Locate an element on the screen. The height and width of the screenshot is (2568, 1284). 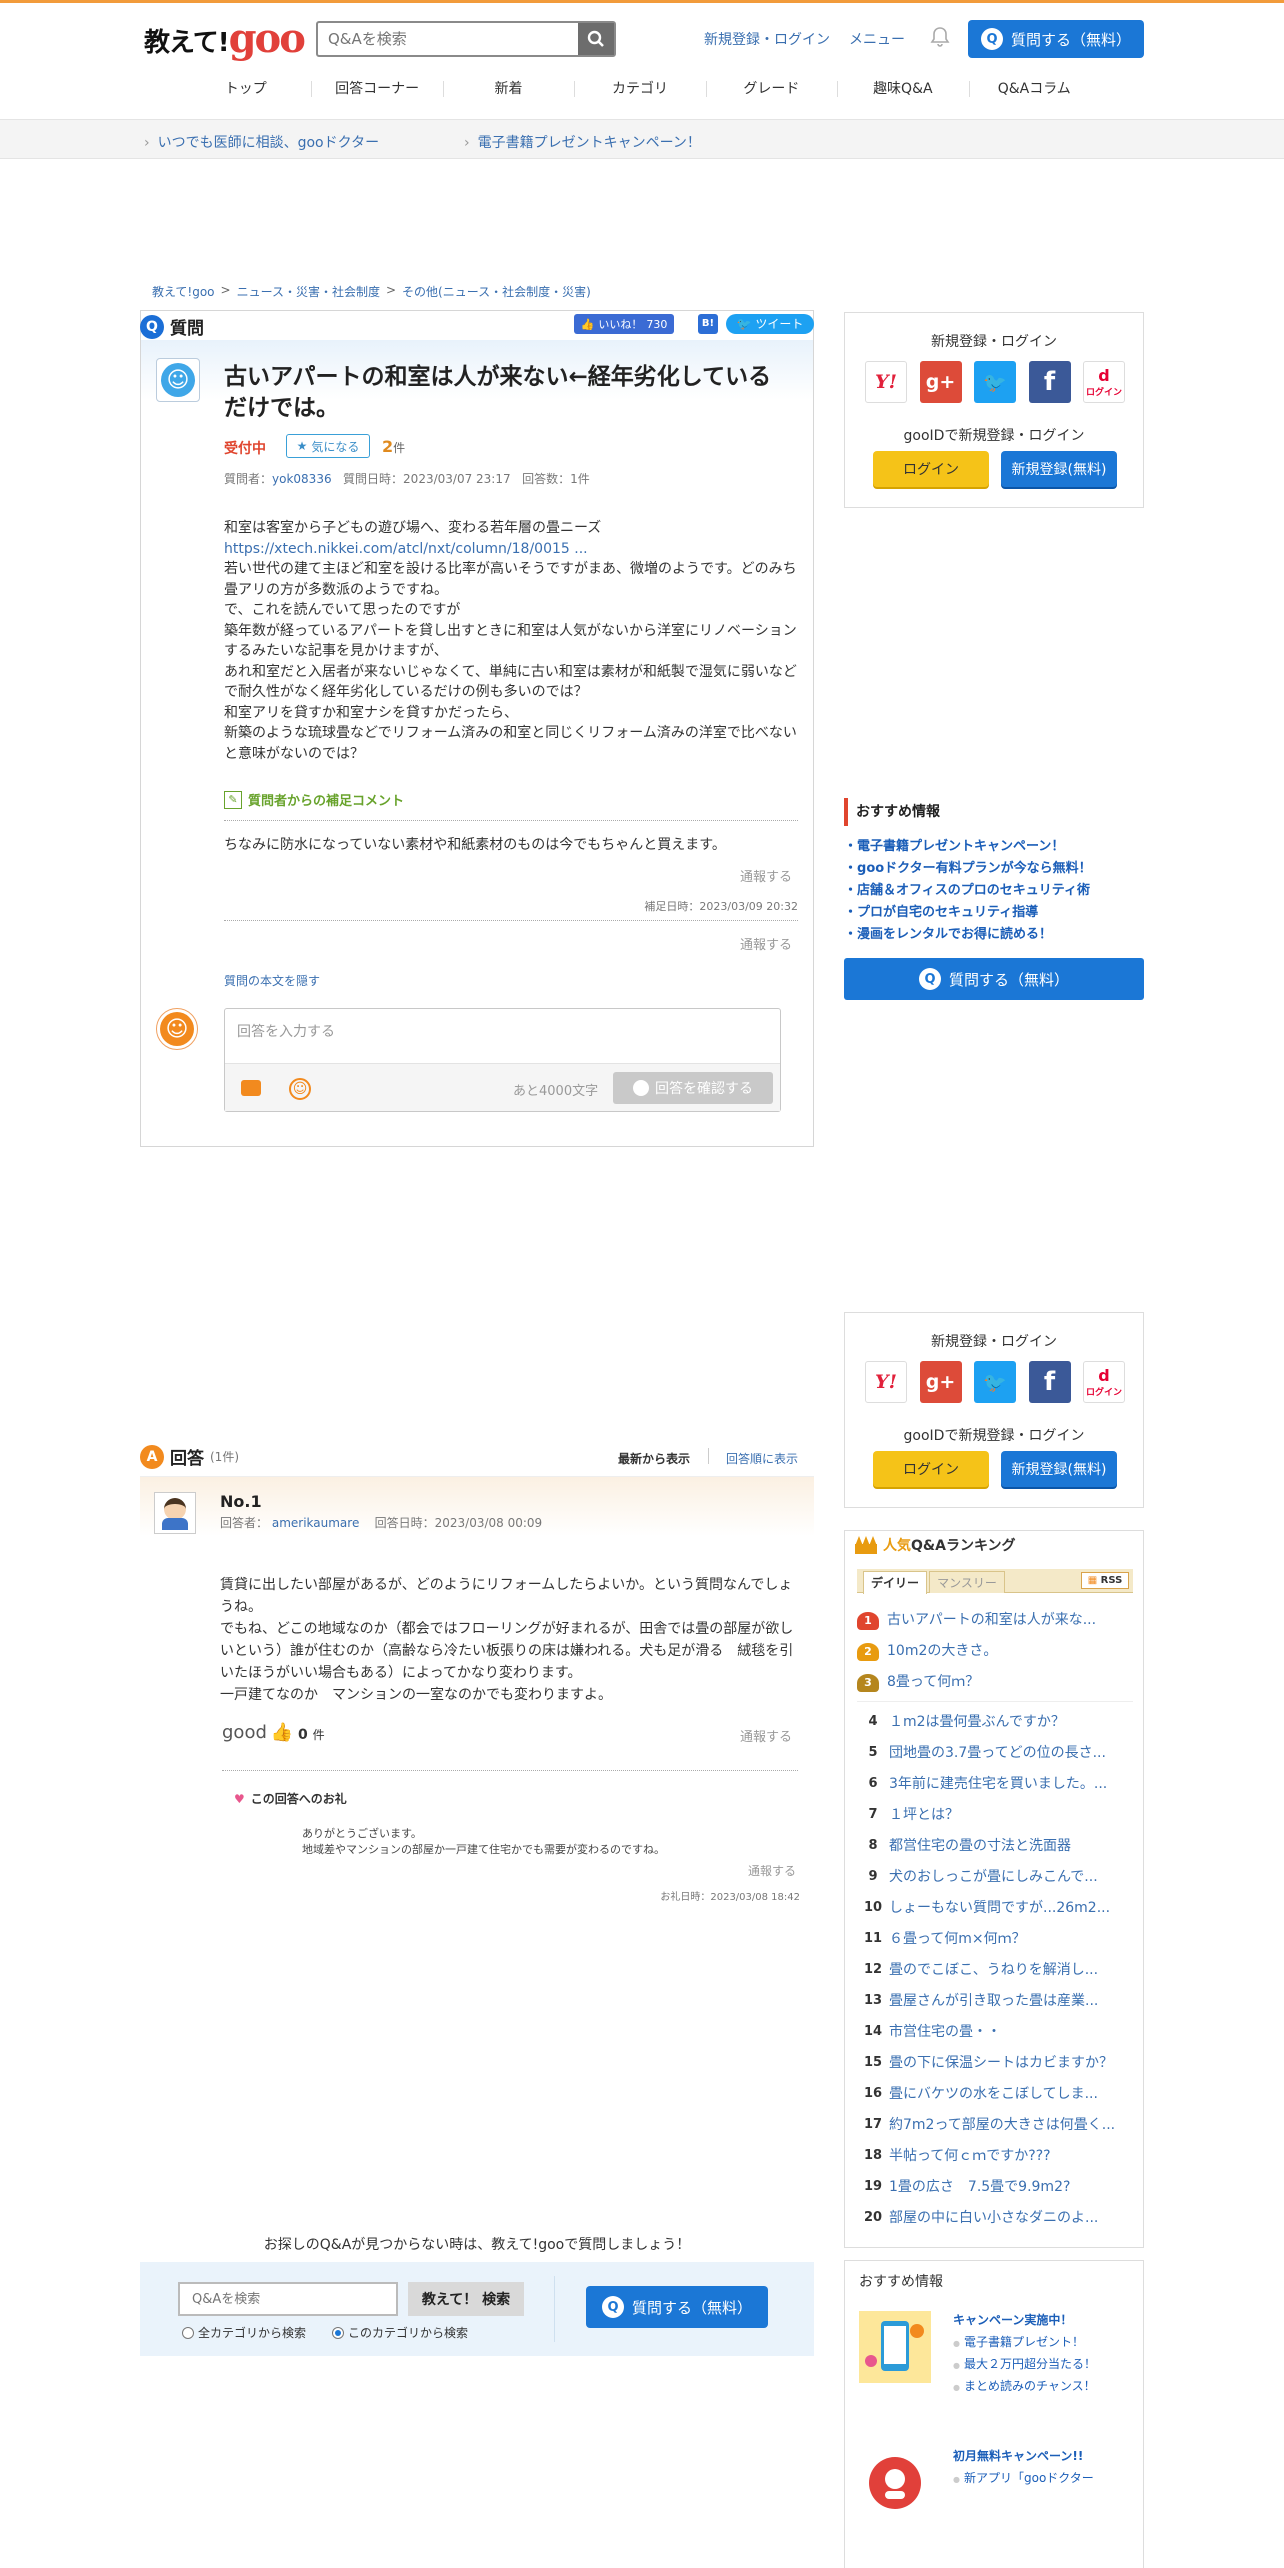
breadcrumb-item: ニュース・災害・社会制度 is located at coordinates (308, 291).